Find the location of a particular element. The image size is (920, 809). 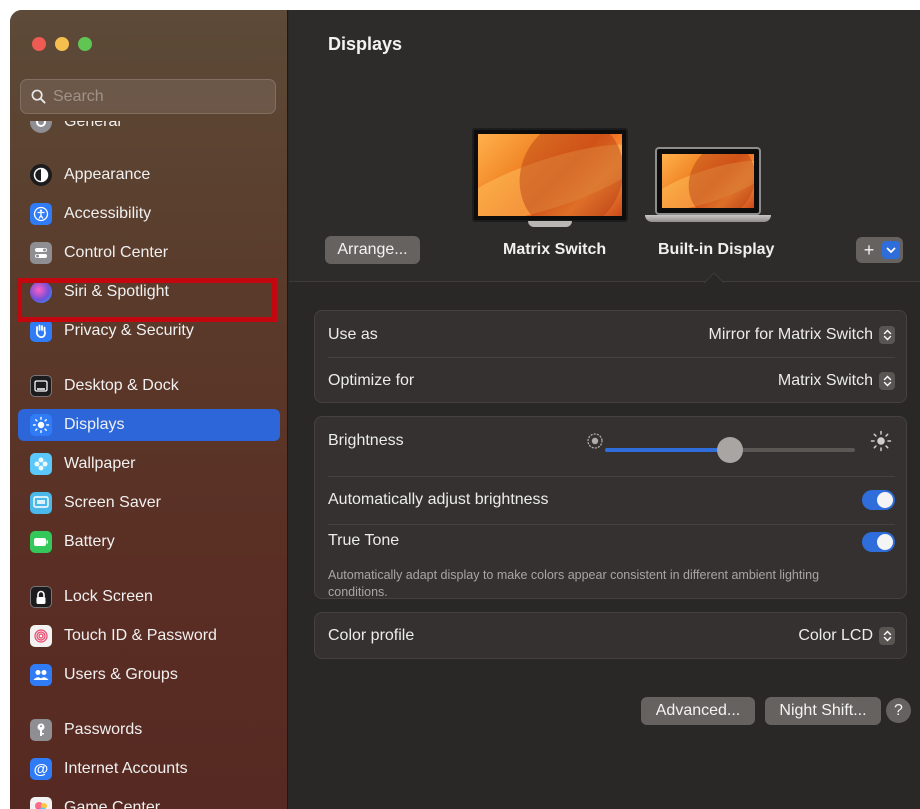

auto-brightness-label: Automatically adjust brightness is located at coordinates (438, 499).